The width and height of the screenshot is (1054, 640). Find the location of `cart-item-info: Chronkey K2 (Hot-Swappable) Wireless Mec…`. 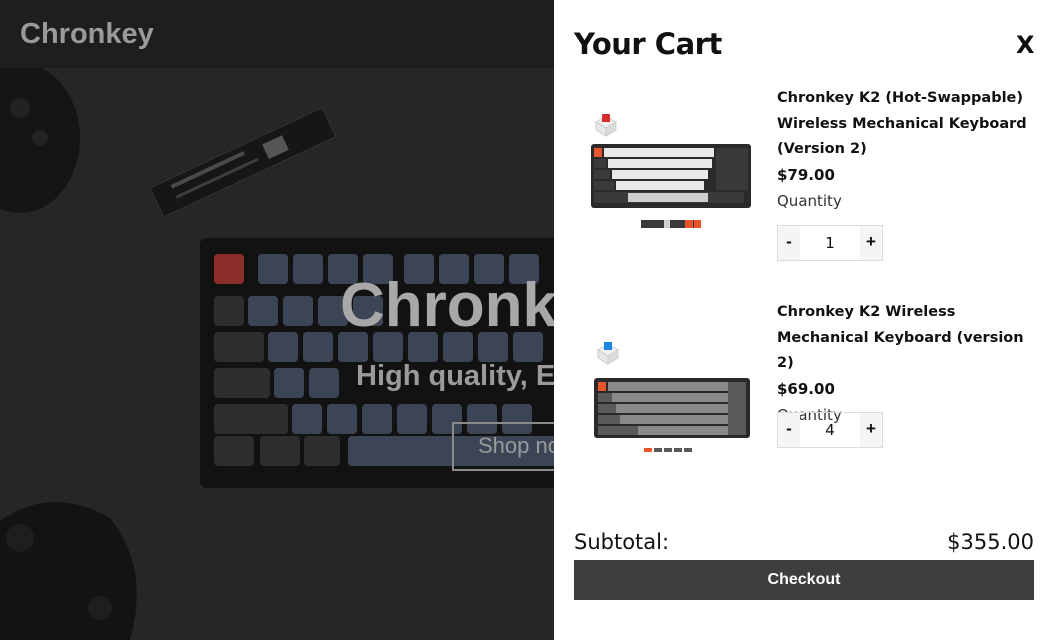

cart-item-info: Chronkey K2 (Hot-Swappable) Wireless Mec… is located at coordinates (907, 150).